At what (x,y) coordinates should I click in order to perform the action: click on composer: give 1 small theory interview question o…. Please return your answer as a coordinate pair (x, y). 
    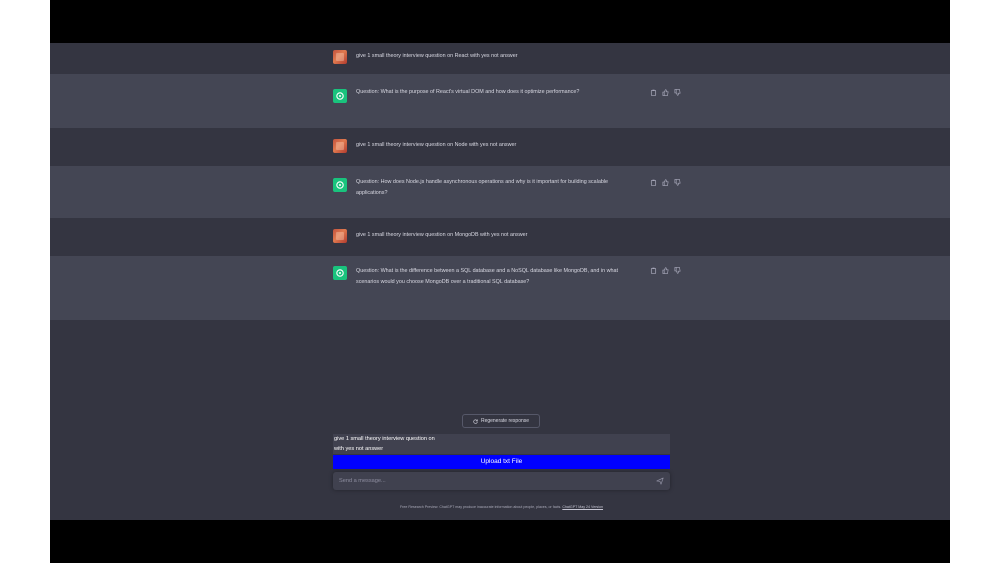
    Looking at the image, I should click on (501, 462).